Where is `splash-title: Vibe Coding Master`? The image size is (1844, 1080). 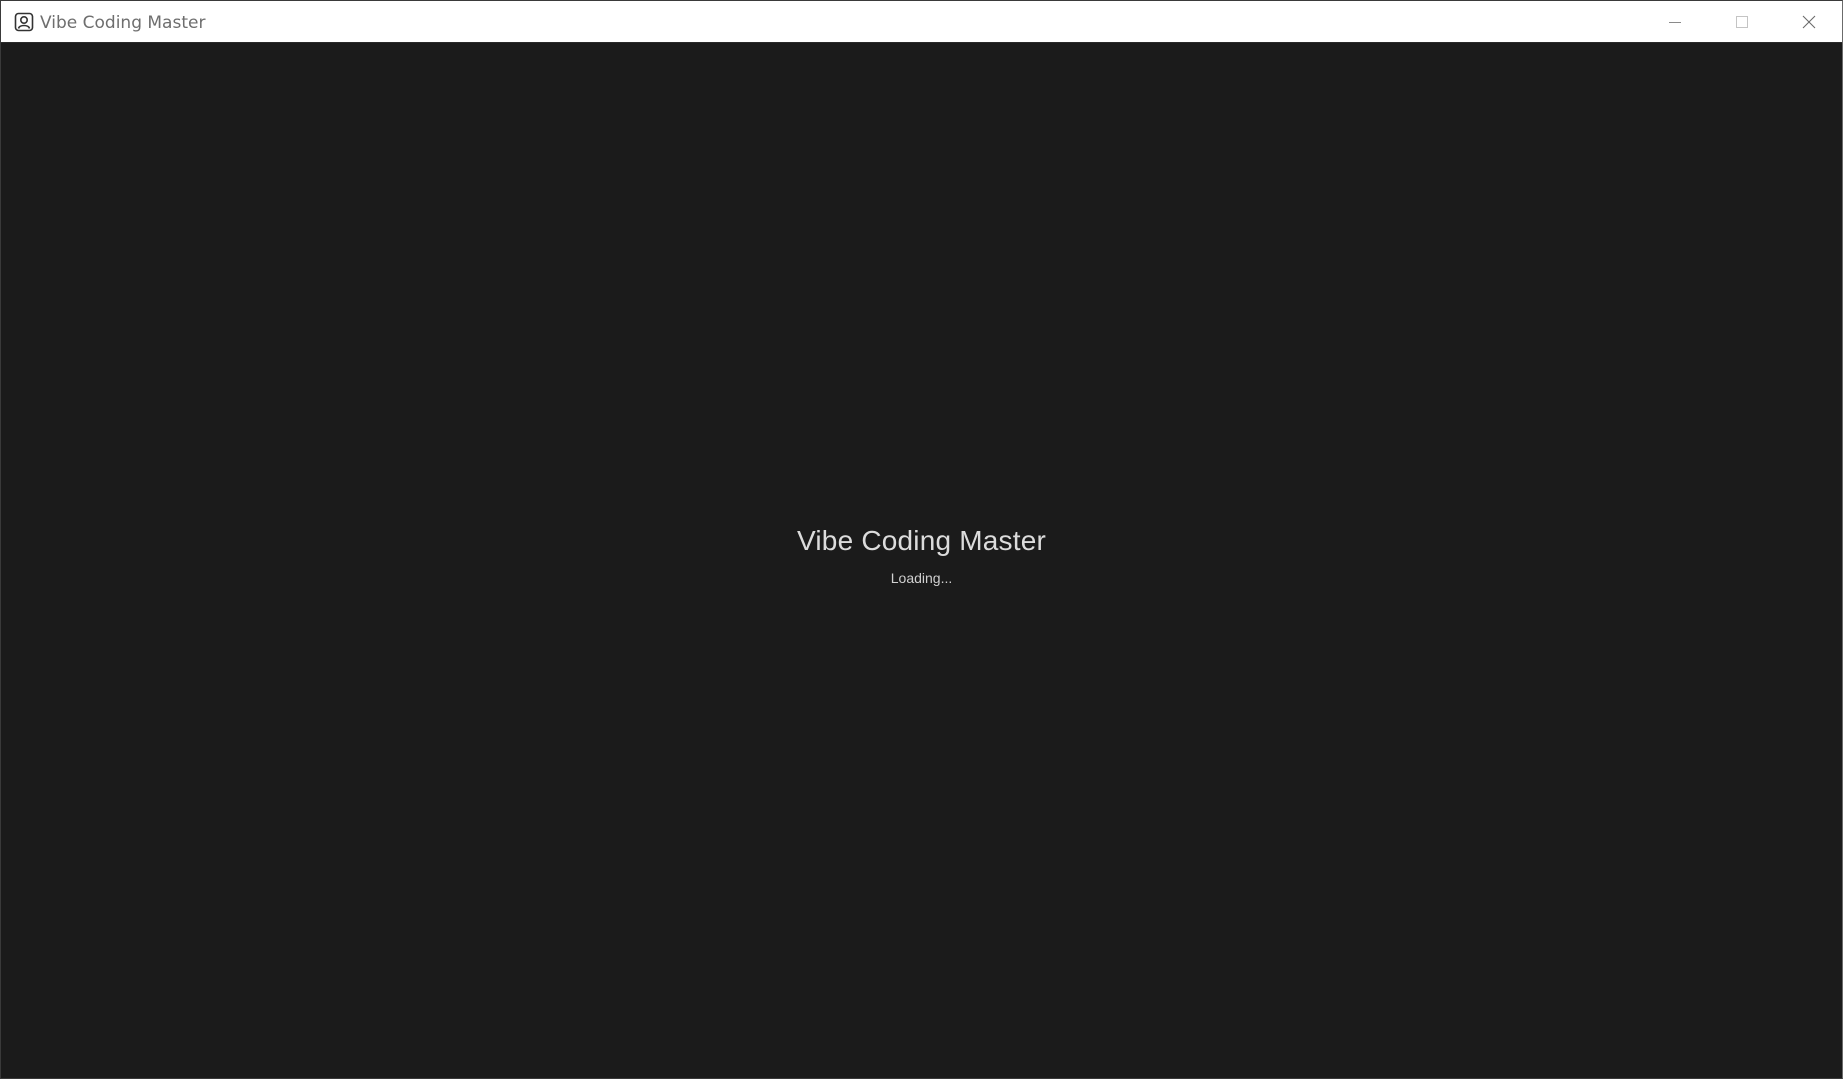 splash-title: Vibe Coding Master is located at coordinates (921, 540).